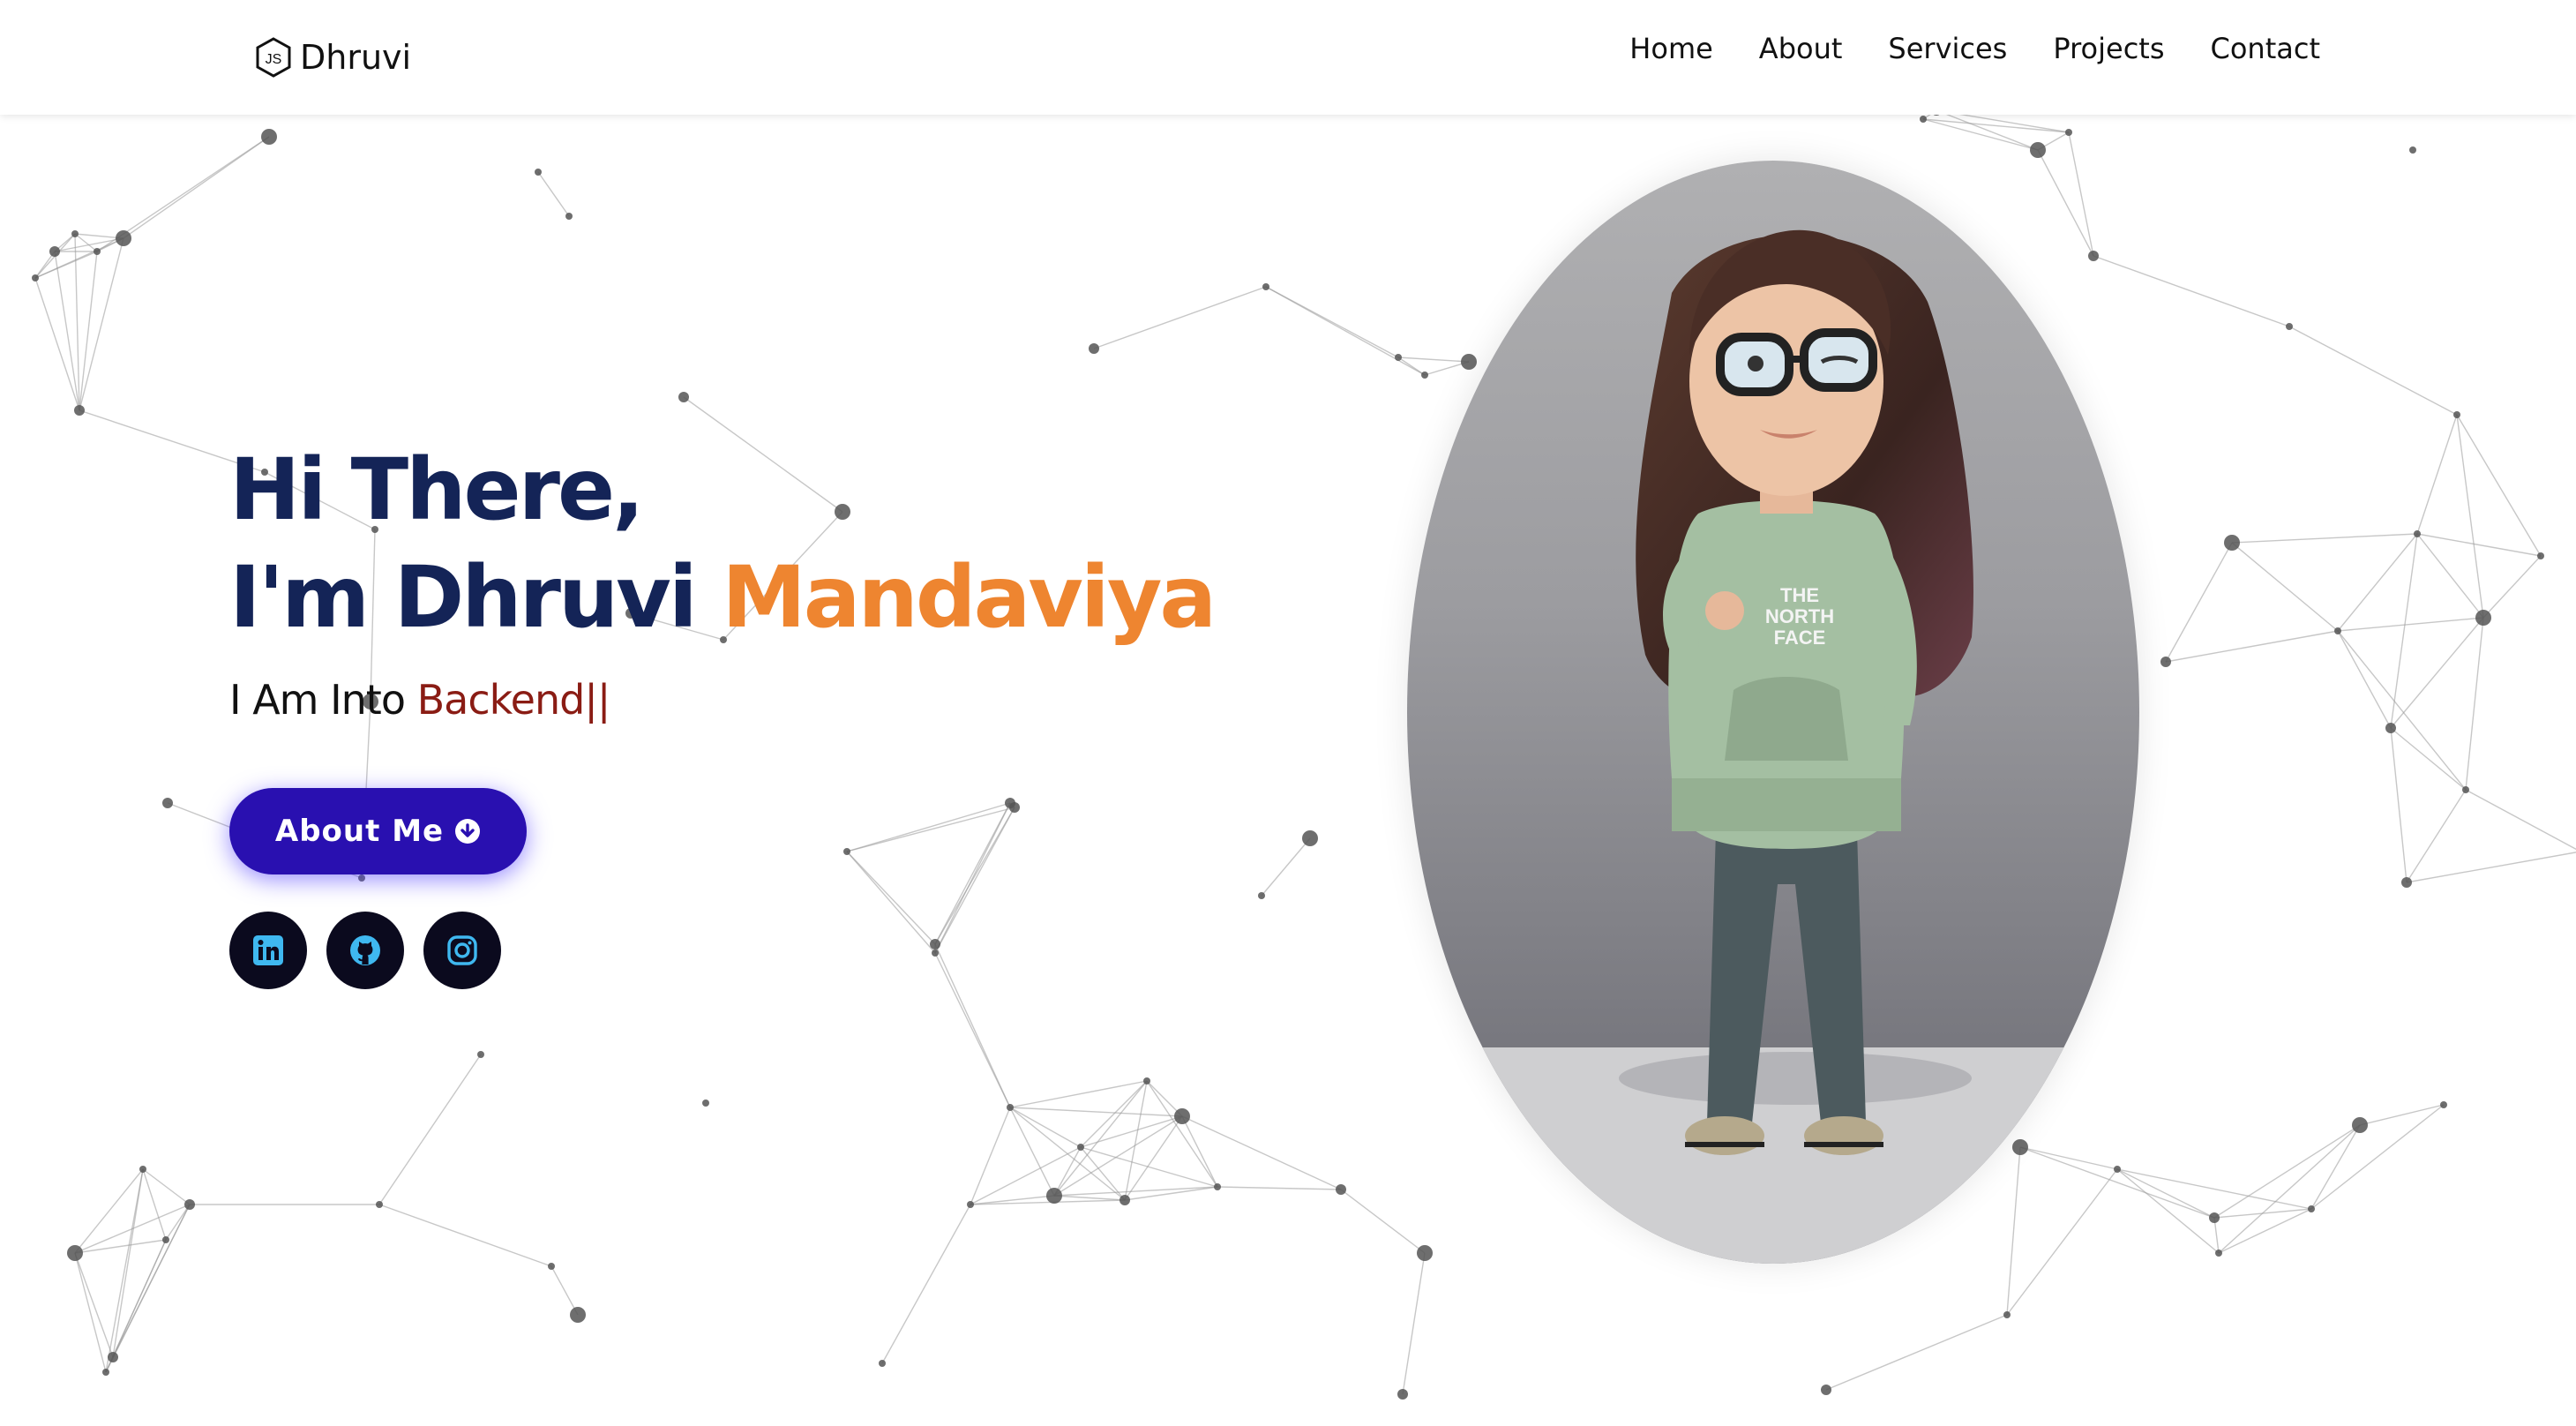 The width and height of the screenshot is (2576, 1426). I want to click on nav-projects: Projects, so click(2108, 48).